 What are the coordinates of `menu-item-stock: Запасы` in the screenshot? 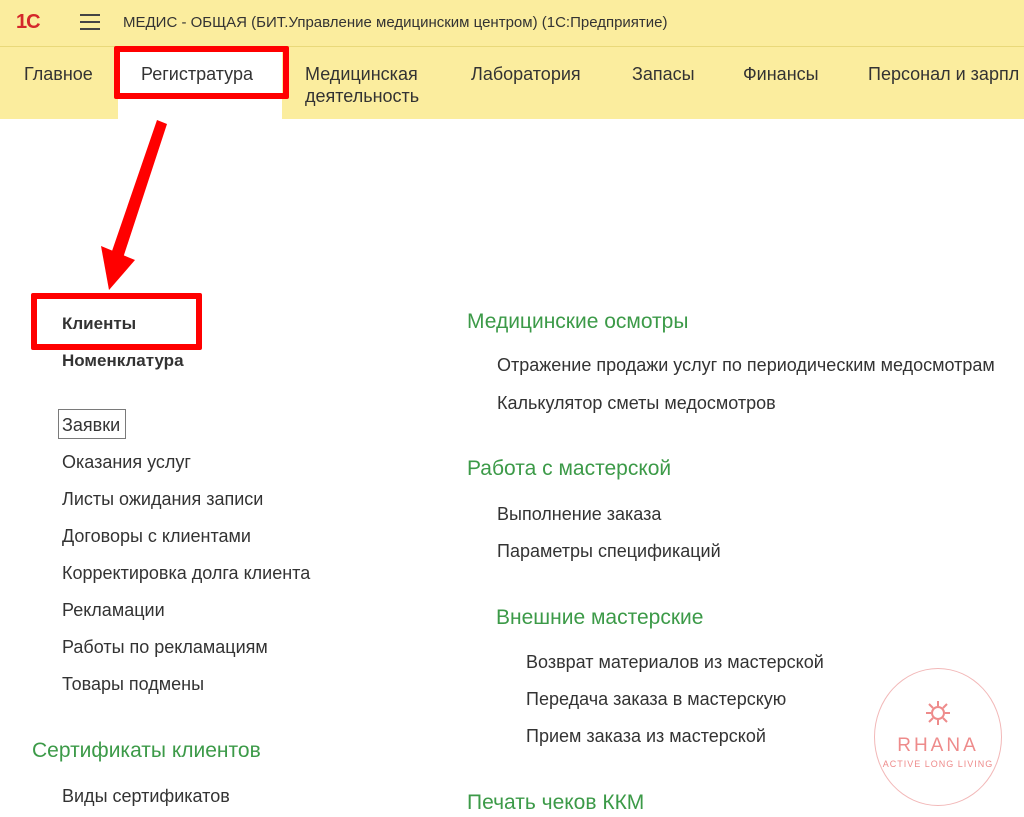 It's located at (663, 74).